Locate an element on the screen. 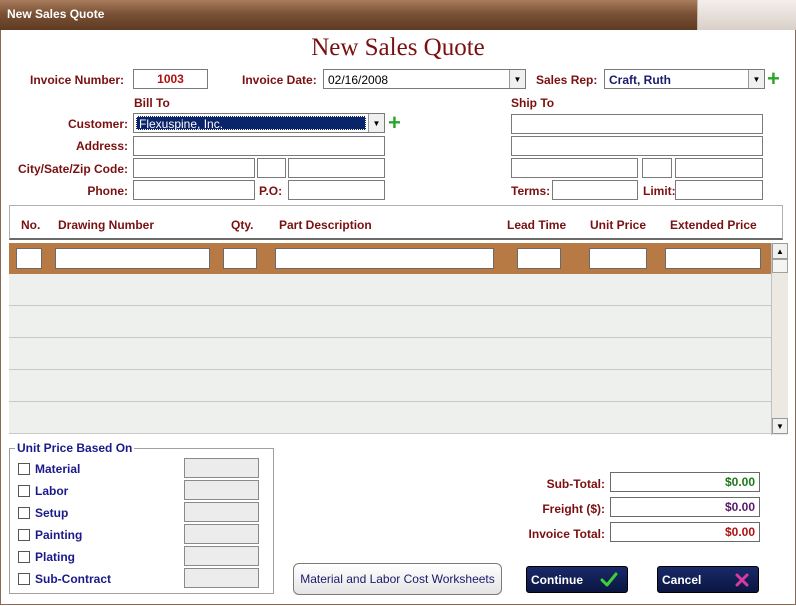 Image resolution: width=796 pixels, height=606 pixels. plating-value-field is located at coordinates (221, 556).